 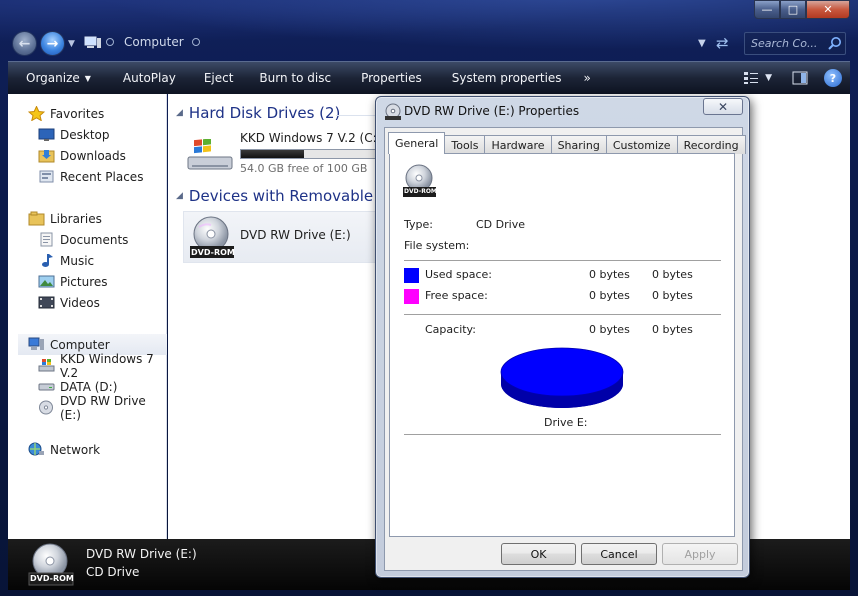 I want to click on drive-c-capacity-bar, so click(x=310, y=154).